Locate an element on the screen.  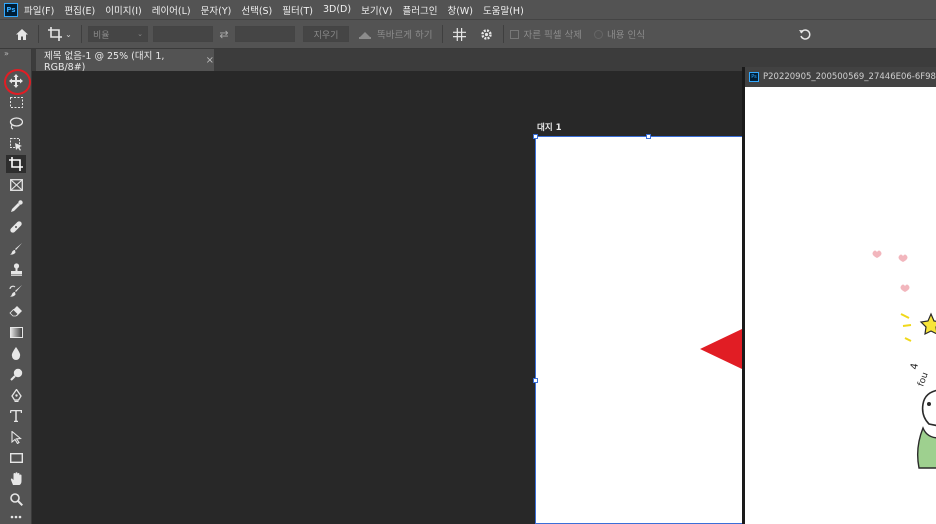
delete-cropped-label: 자른 픽셀 삭제 is located at coordinates (552, 35).